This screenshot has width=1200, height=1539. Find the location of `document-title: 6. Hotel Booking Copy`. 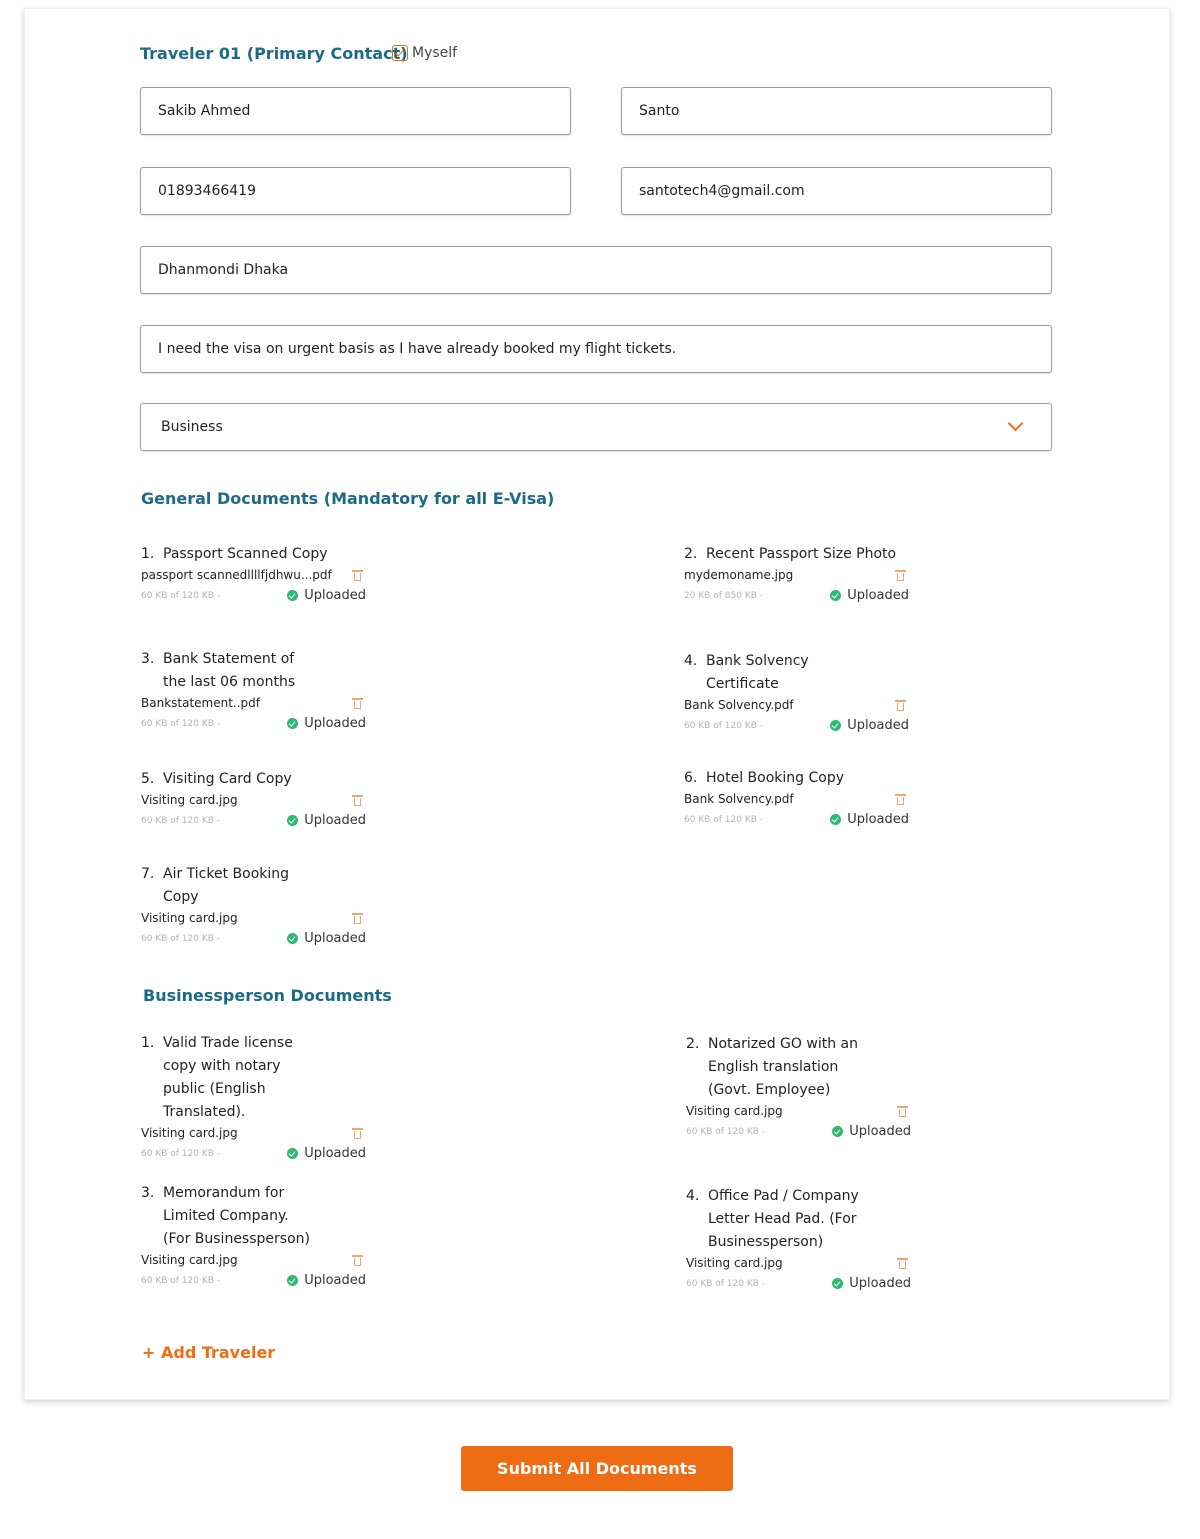

document-title: 6. Hotel Booking Copy is located at coordinates (796, 778).